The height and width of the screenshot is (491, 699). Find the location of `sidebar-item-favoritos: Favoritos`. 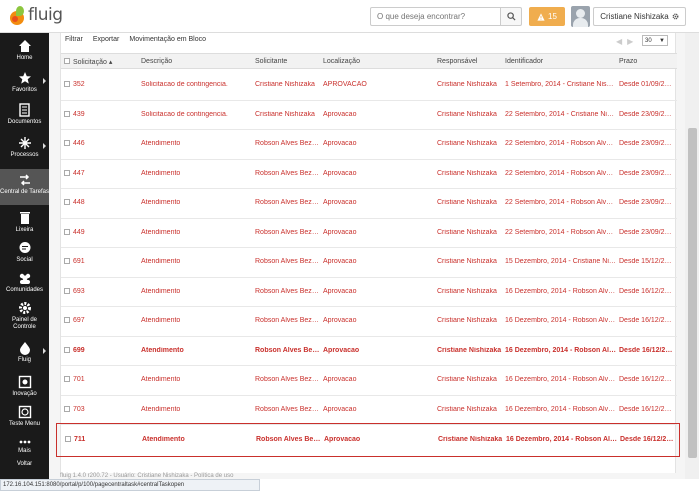

sidebar-item-favoritos: Favoritos is located at coordinates (24, 82).